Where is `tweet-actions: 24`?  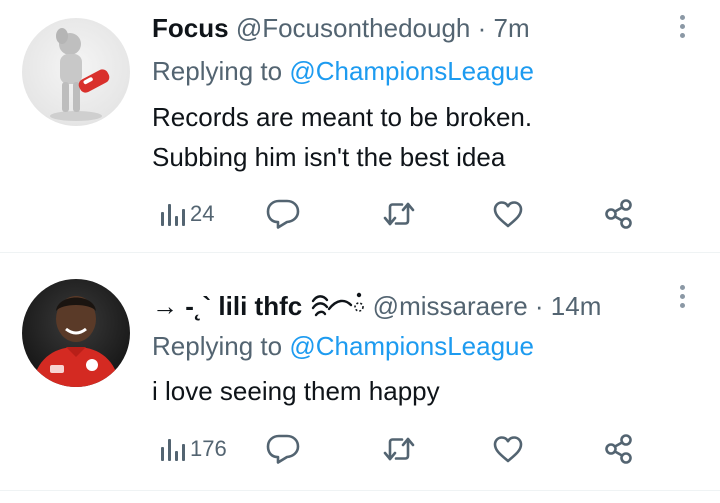 tweet-actions: 24 is located at coordinates (412, 214).